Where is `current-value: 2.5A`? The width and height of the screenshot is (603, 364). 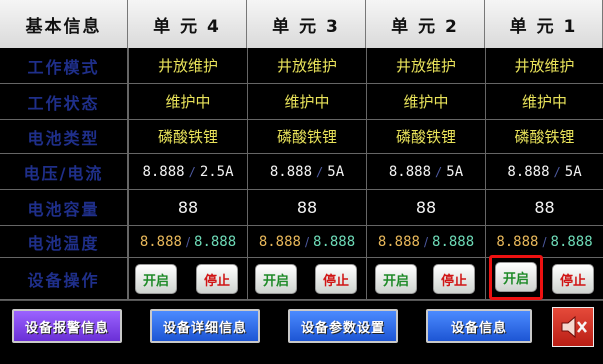 current-value: 2.5A is located at coordinates (216, 171).